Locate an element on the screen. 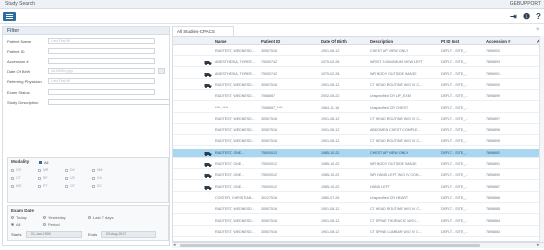  modality-title: Modality is located at coordinates (20, 161).